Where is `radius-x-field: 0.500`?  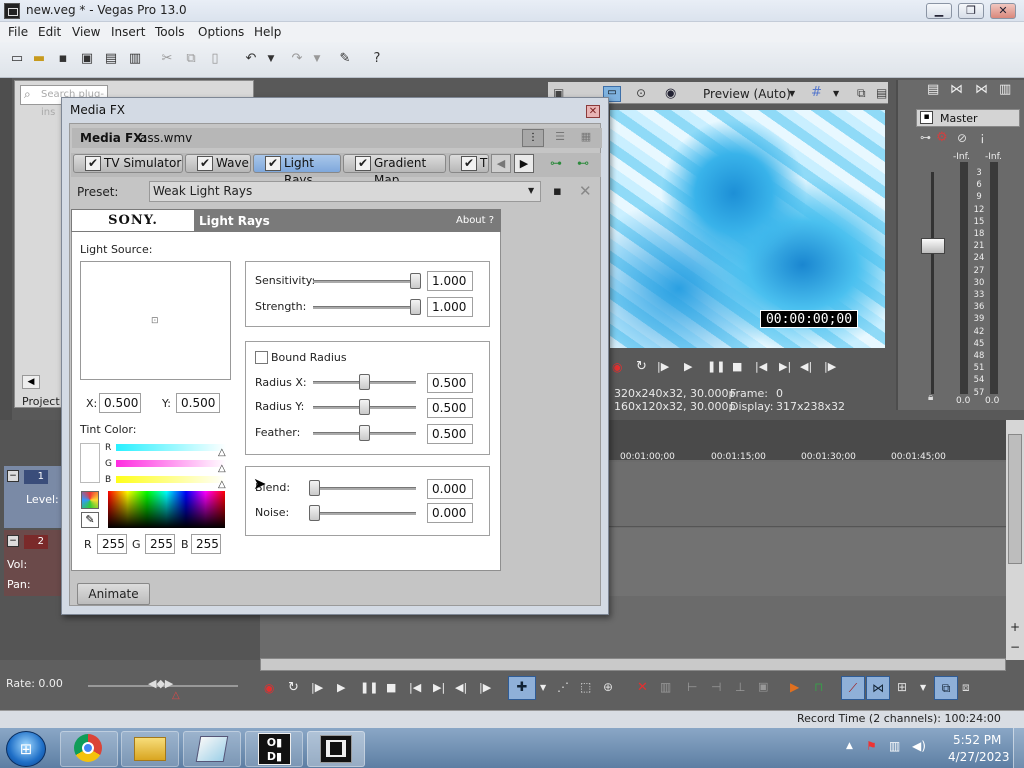 radius-x-field: 0.500 is located at coordinates (450, 383).